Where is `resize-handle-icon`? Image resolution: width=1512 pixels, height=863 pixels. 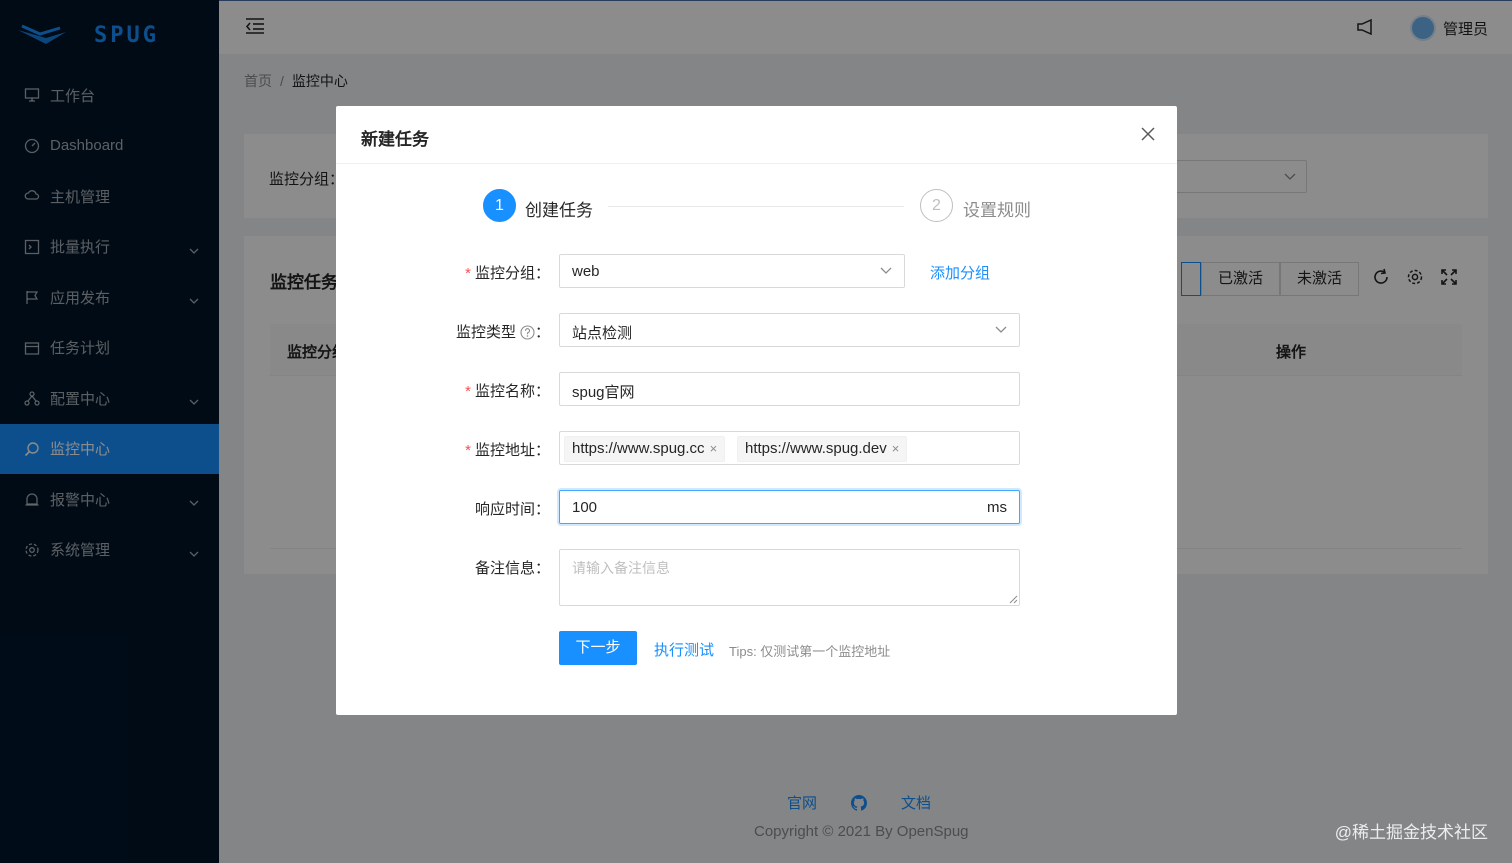
resize-handle-icon is located at coordinates (1013, 599).